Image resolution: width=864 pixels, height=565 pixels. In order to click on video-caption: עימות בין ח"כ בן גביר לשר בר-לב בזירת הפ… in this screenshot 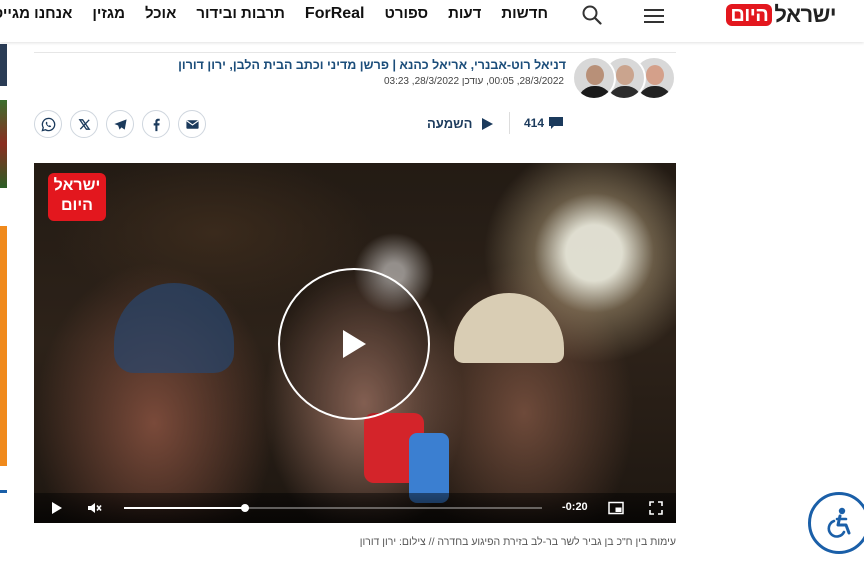, I will do `click(517, 542)`.